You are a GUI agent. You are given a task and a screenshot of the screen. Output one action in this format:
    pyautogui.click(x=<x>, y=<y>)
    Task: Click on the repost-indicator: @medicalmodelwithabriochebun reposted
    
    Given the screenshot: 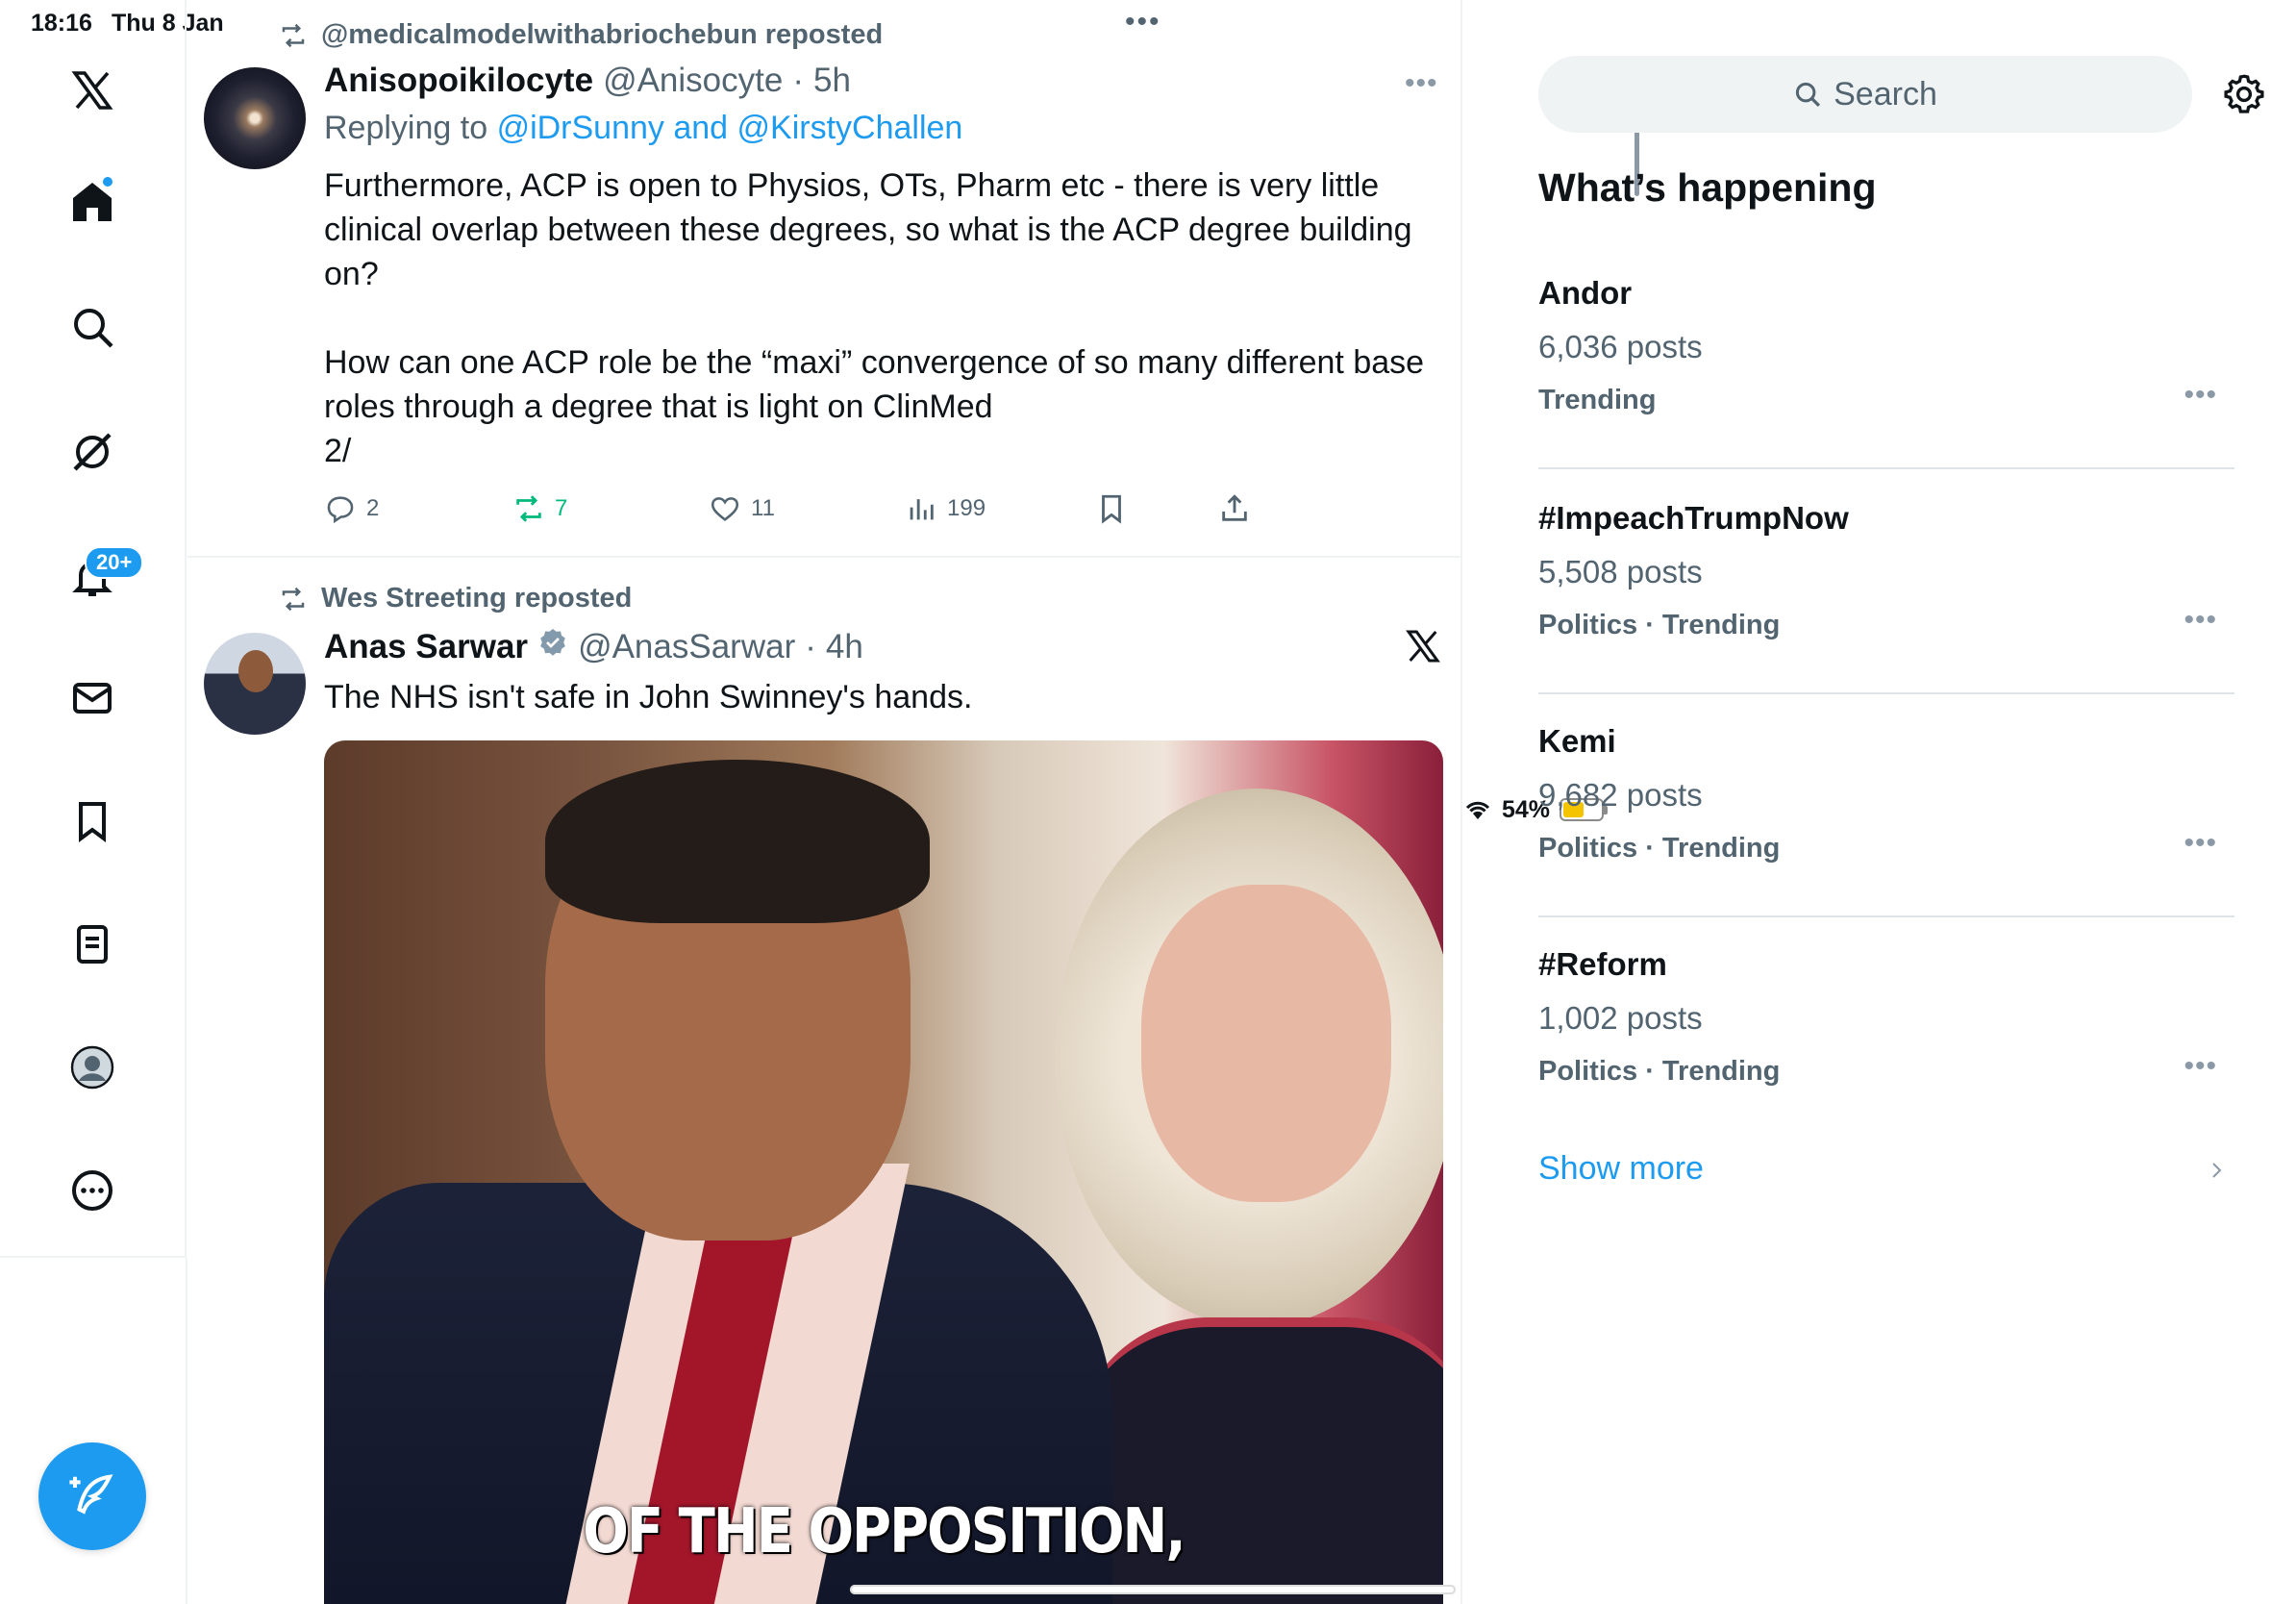 What is the action you would take?
    pyautogui.click(x=581, y=35)
    